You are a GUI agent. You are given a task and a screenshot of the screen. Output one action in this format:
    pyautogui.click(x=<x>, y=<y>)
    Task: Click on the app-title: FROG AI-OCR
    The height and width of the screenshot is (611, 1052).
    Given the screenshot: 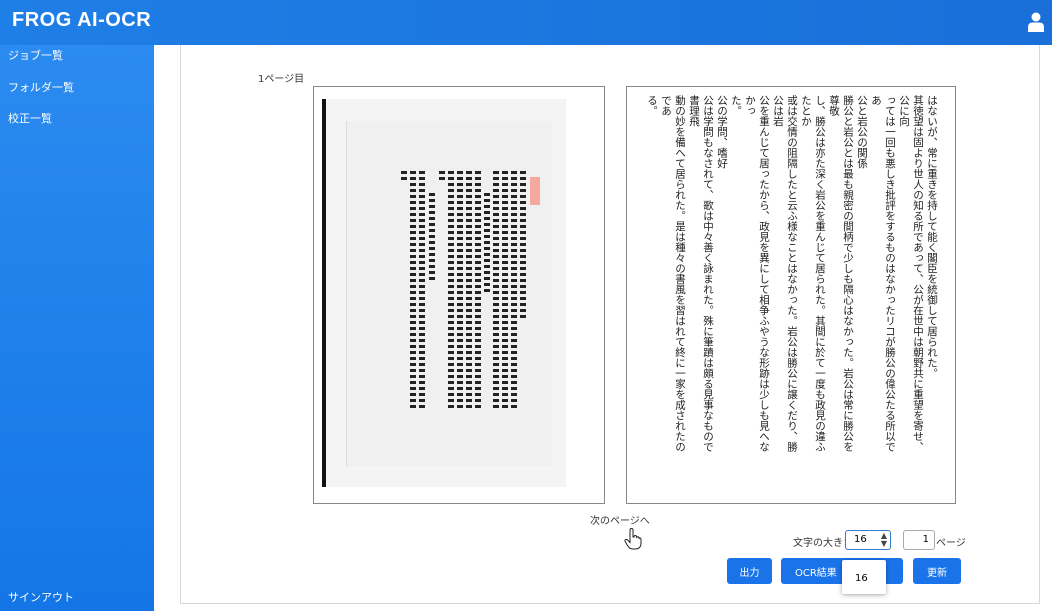 What is the action you would take?
    pyautogui.click(x=82, y=20)
    